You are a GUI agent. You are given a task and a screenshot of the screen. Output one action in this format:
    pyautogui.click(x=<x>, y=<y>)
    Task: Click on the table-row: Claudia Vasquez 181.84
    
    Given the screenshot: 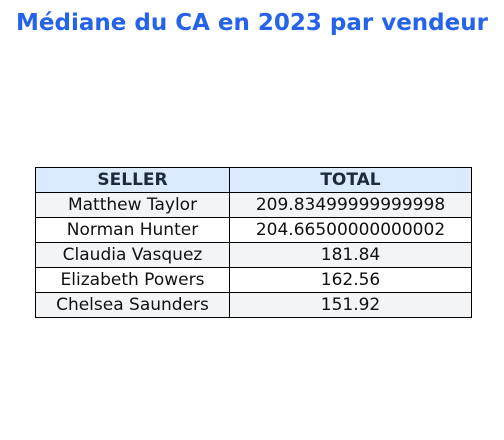 What is the action you would take?
    pyautogui.click(x=253, y=255)
    